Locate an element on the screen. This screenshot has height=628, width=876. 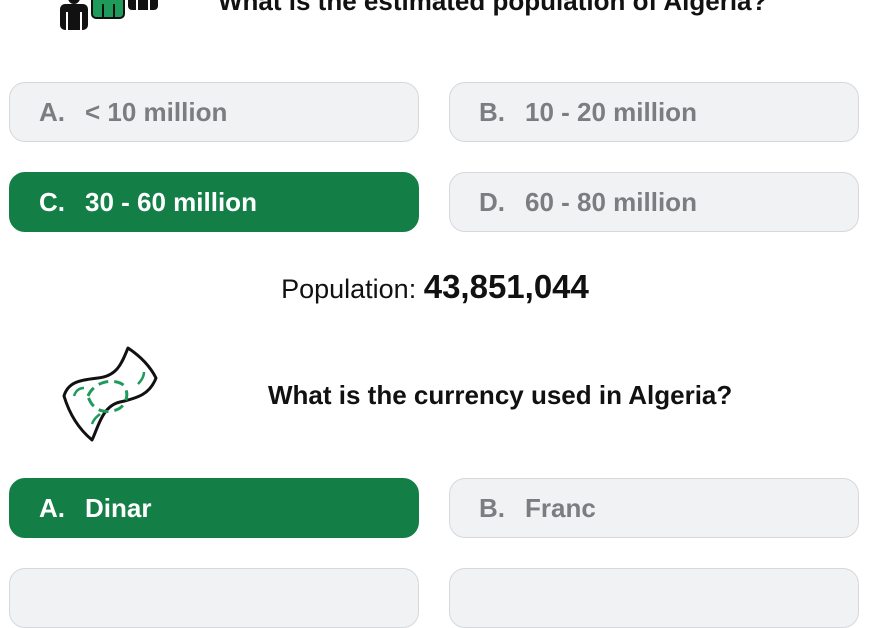
option-label: < 10 million is located at coordinates (156, 111).